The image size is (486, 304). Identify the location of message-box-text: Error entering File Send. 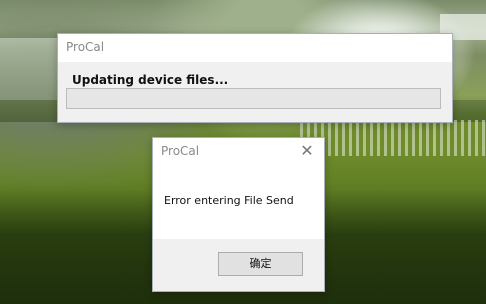
(229, 200).